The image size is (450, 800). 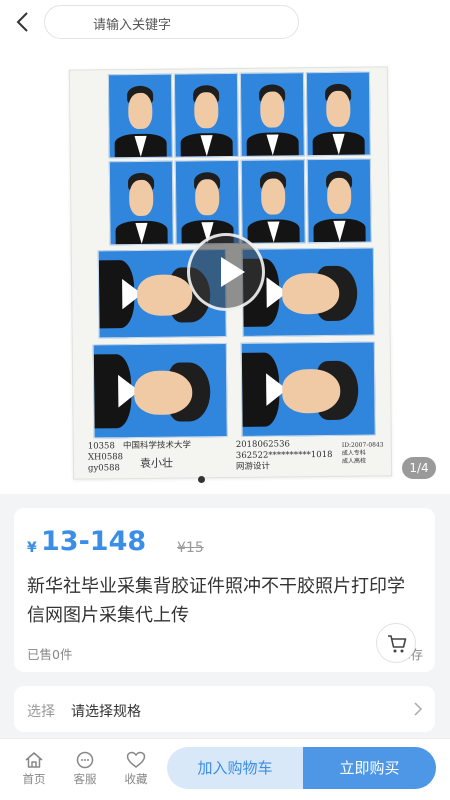 I want to click on price: 13-148, so click(x=94, y=541).